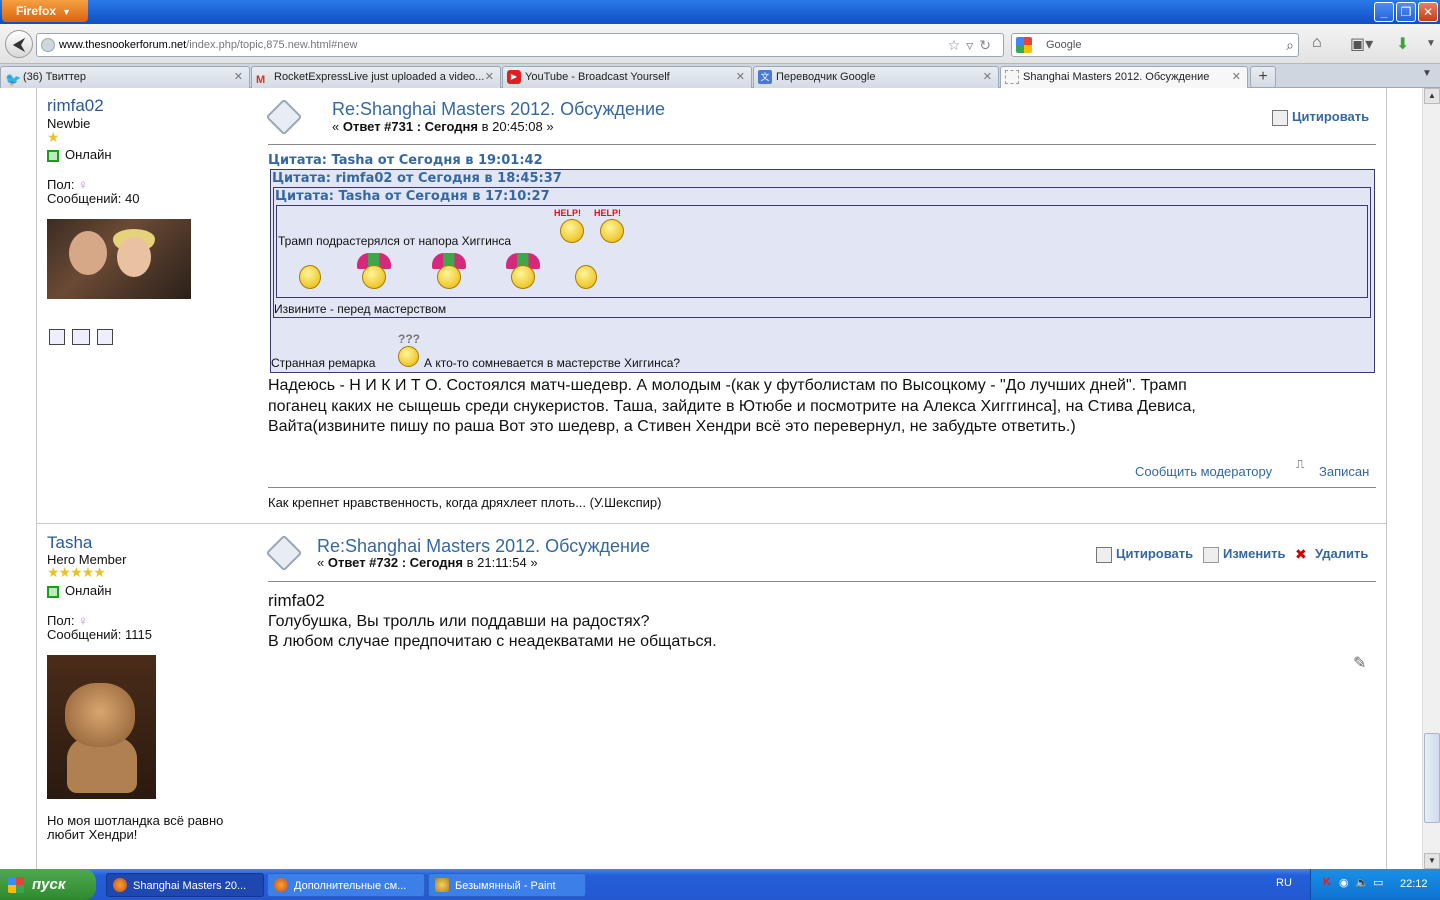 This screenshot has width=1440, height=900. I want to click on quote-text: Извините - перед мастерством, so click(360, 309).